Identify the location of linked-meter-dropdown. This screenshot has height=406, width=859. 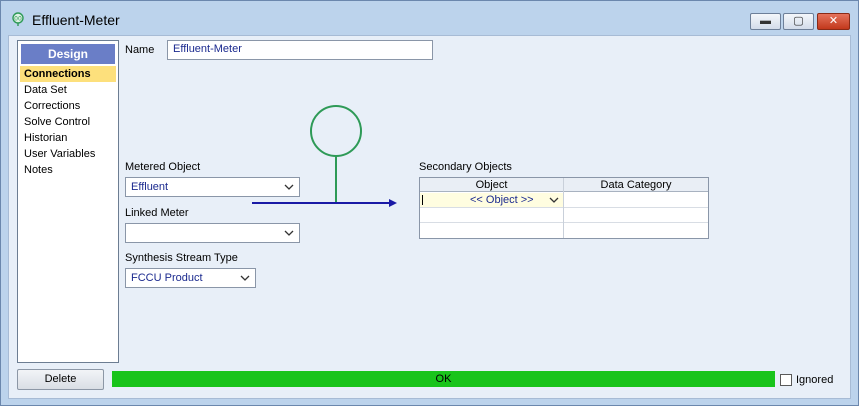
(212, 233).